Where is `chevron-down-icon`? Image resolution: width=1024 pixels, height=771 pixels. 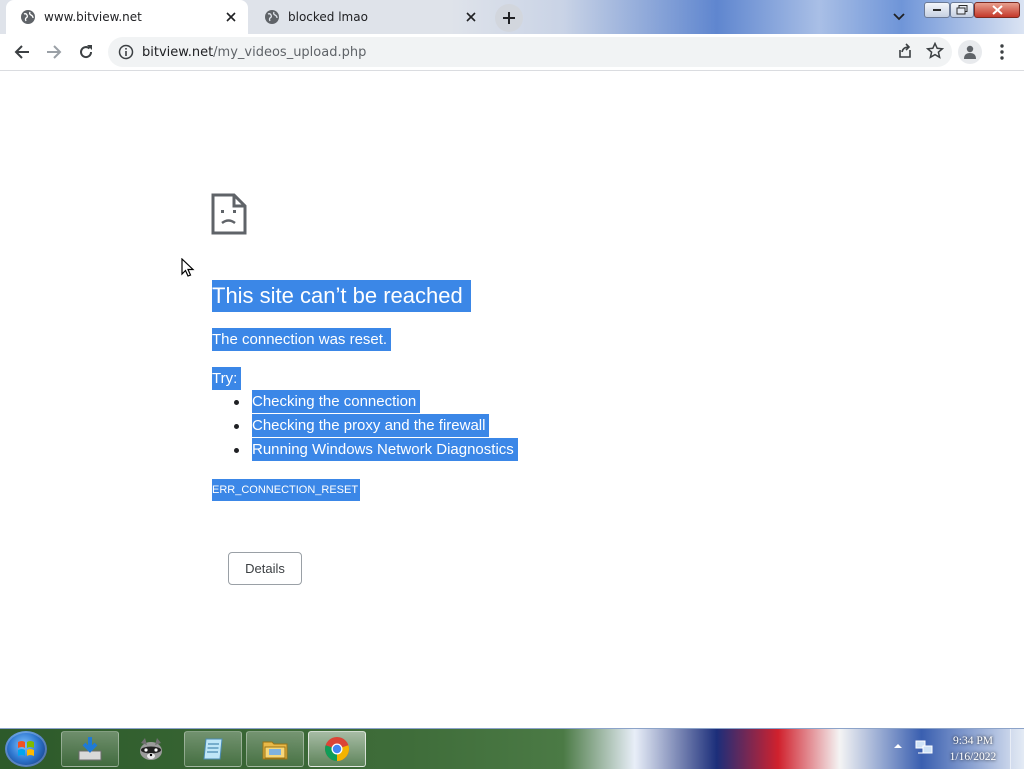
chevron-down-icon is located at coordinates (899, 17).